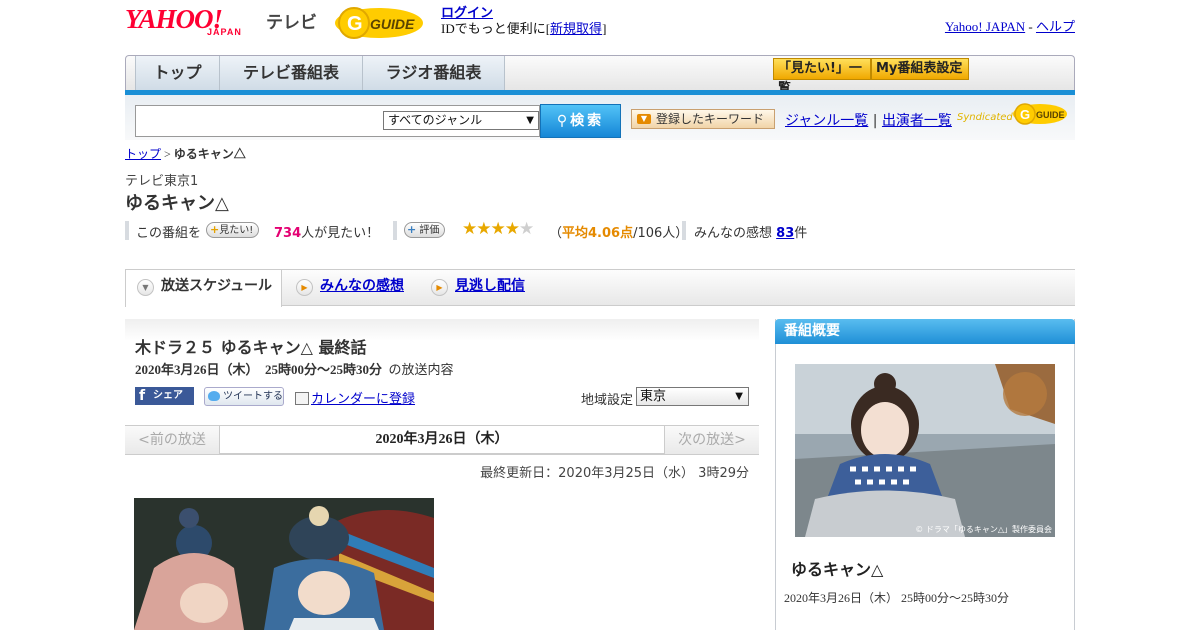 Image resolution: width=1200 pixels, height=630 pixels. I want to click on nav-tab-tv-schedule: テレビ番組表, so click(291, 73).